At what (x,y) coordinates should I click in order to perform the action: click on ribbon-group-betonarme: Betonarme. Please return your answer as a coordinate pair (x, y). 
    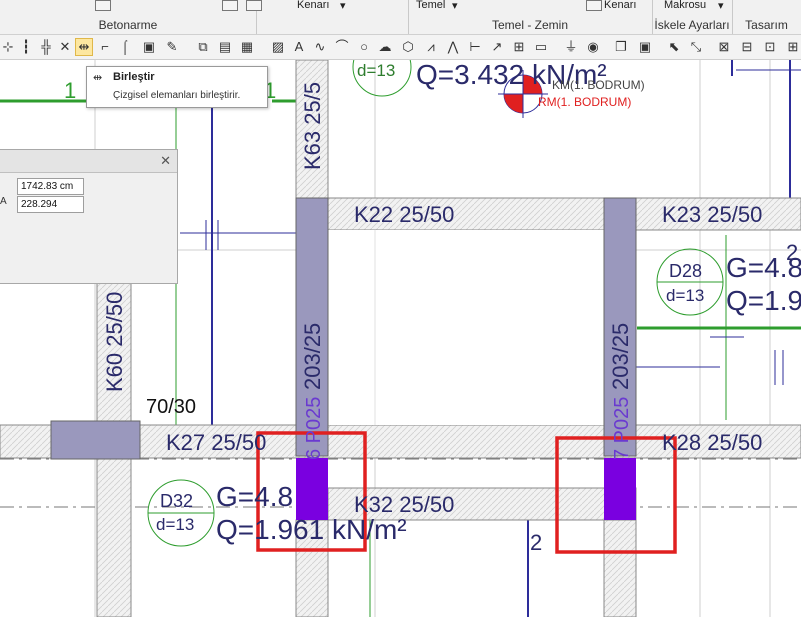
    Looking at the image, I should click on (131, 17).